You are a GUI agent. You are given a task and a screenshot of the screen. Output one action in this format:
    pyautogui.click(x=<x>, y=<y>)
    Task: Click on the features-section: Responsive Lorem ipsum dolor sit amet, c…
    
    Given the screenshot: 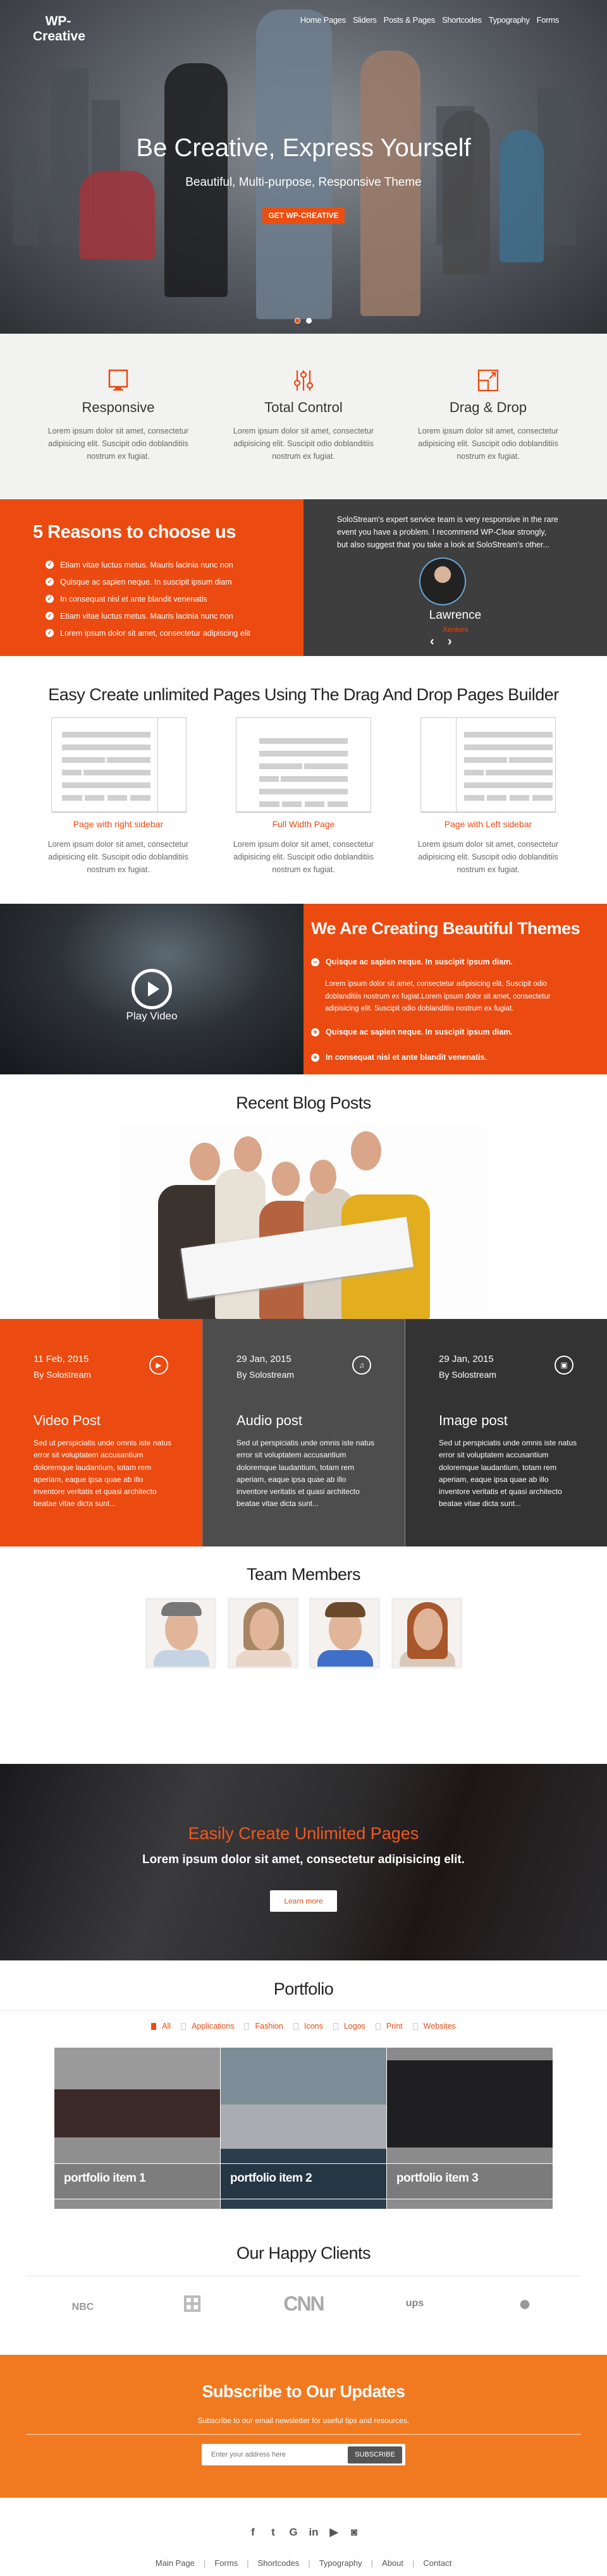 What is the action you would take?
    pyautogui.click(x=303, y=416)
    